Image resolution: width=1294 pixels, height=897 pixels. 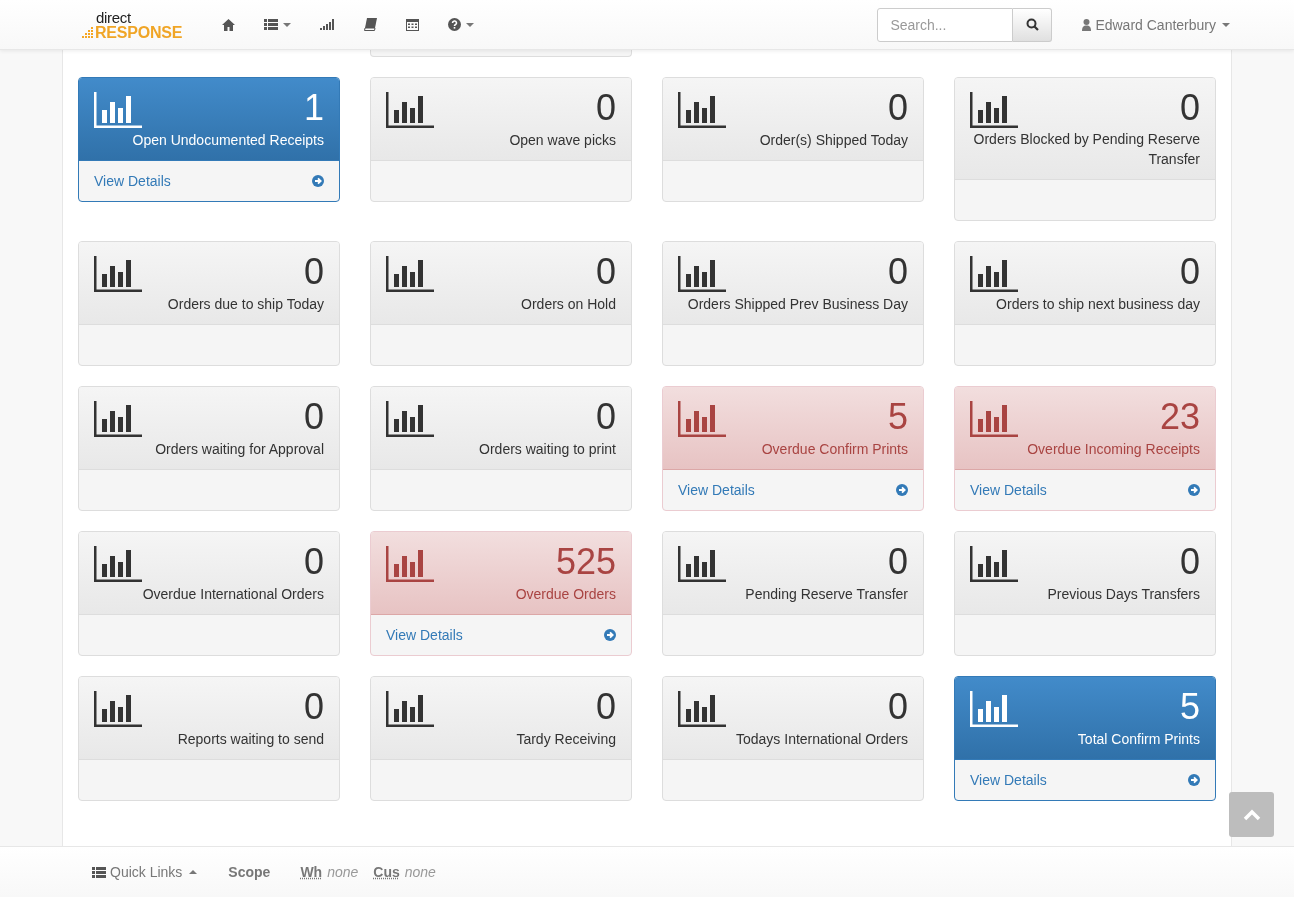 I want to click on user-menu: Edward Canterbury, so click(x=1156, y=24).